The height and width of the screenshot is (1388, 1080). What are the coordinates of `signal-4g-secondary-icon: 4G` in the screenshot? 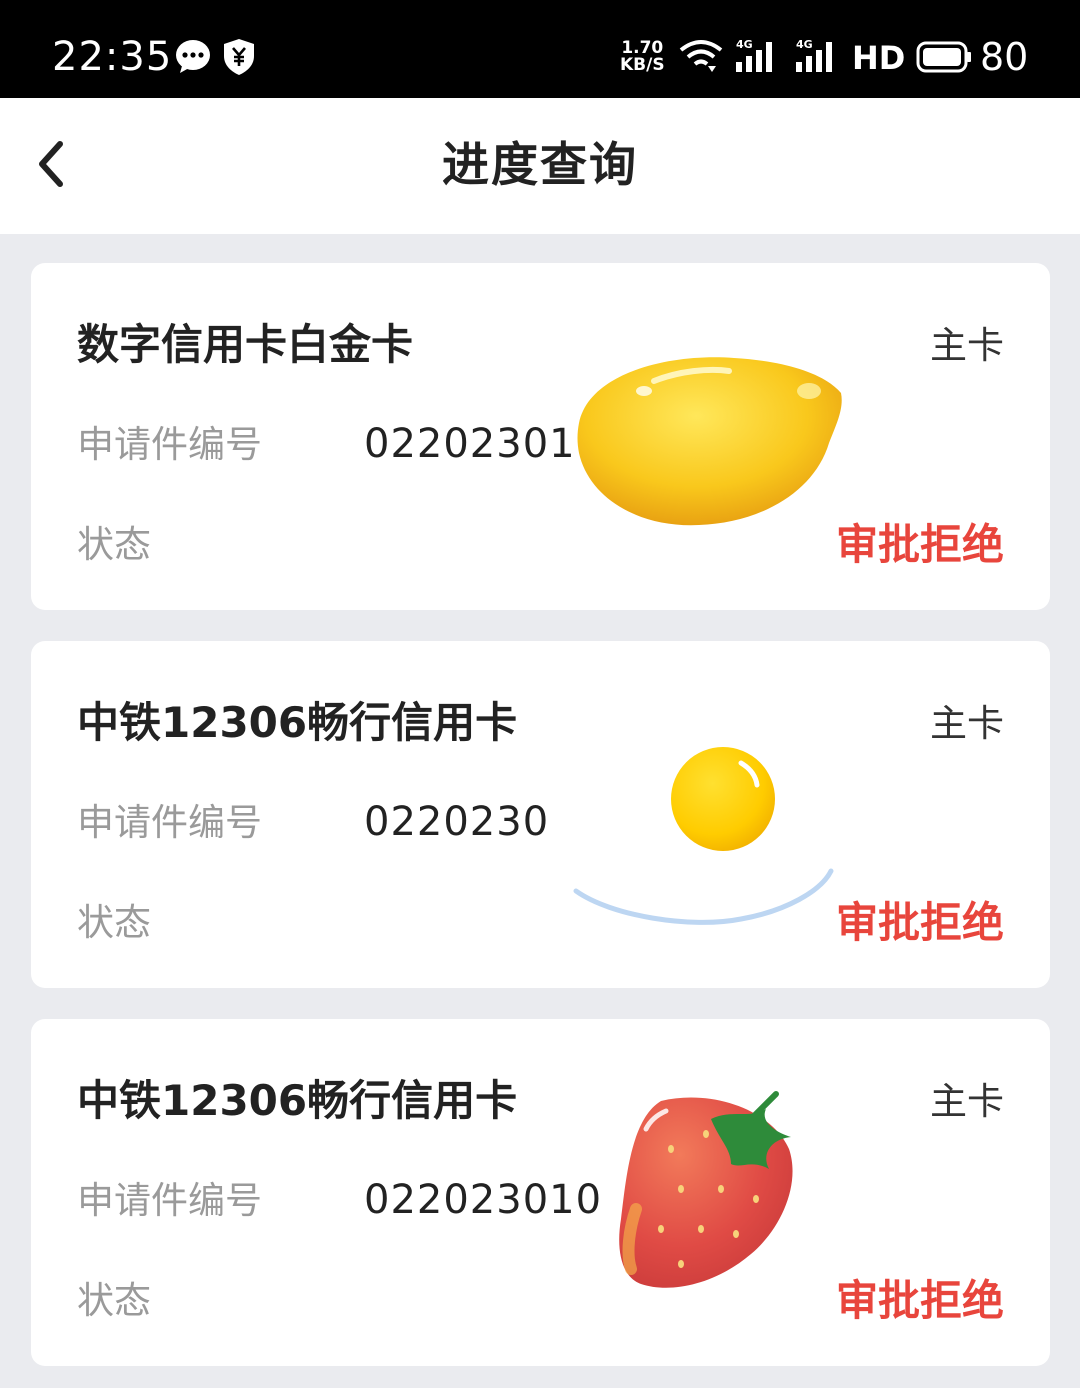 It's located at (814, 55).